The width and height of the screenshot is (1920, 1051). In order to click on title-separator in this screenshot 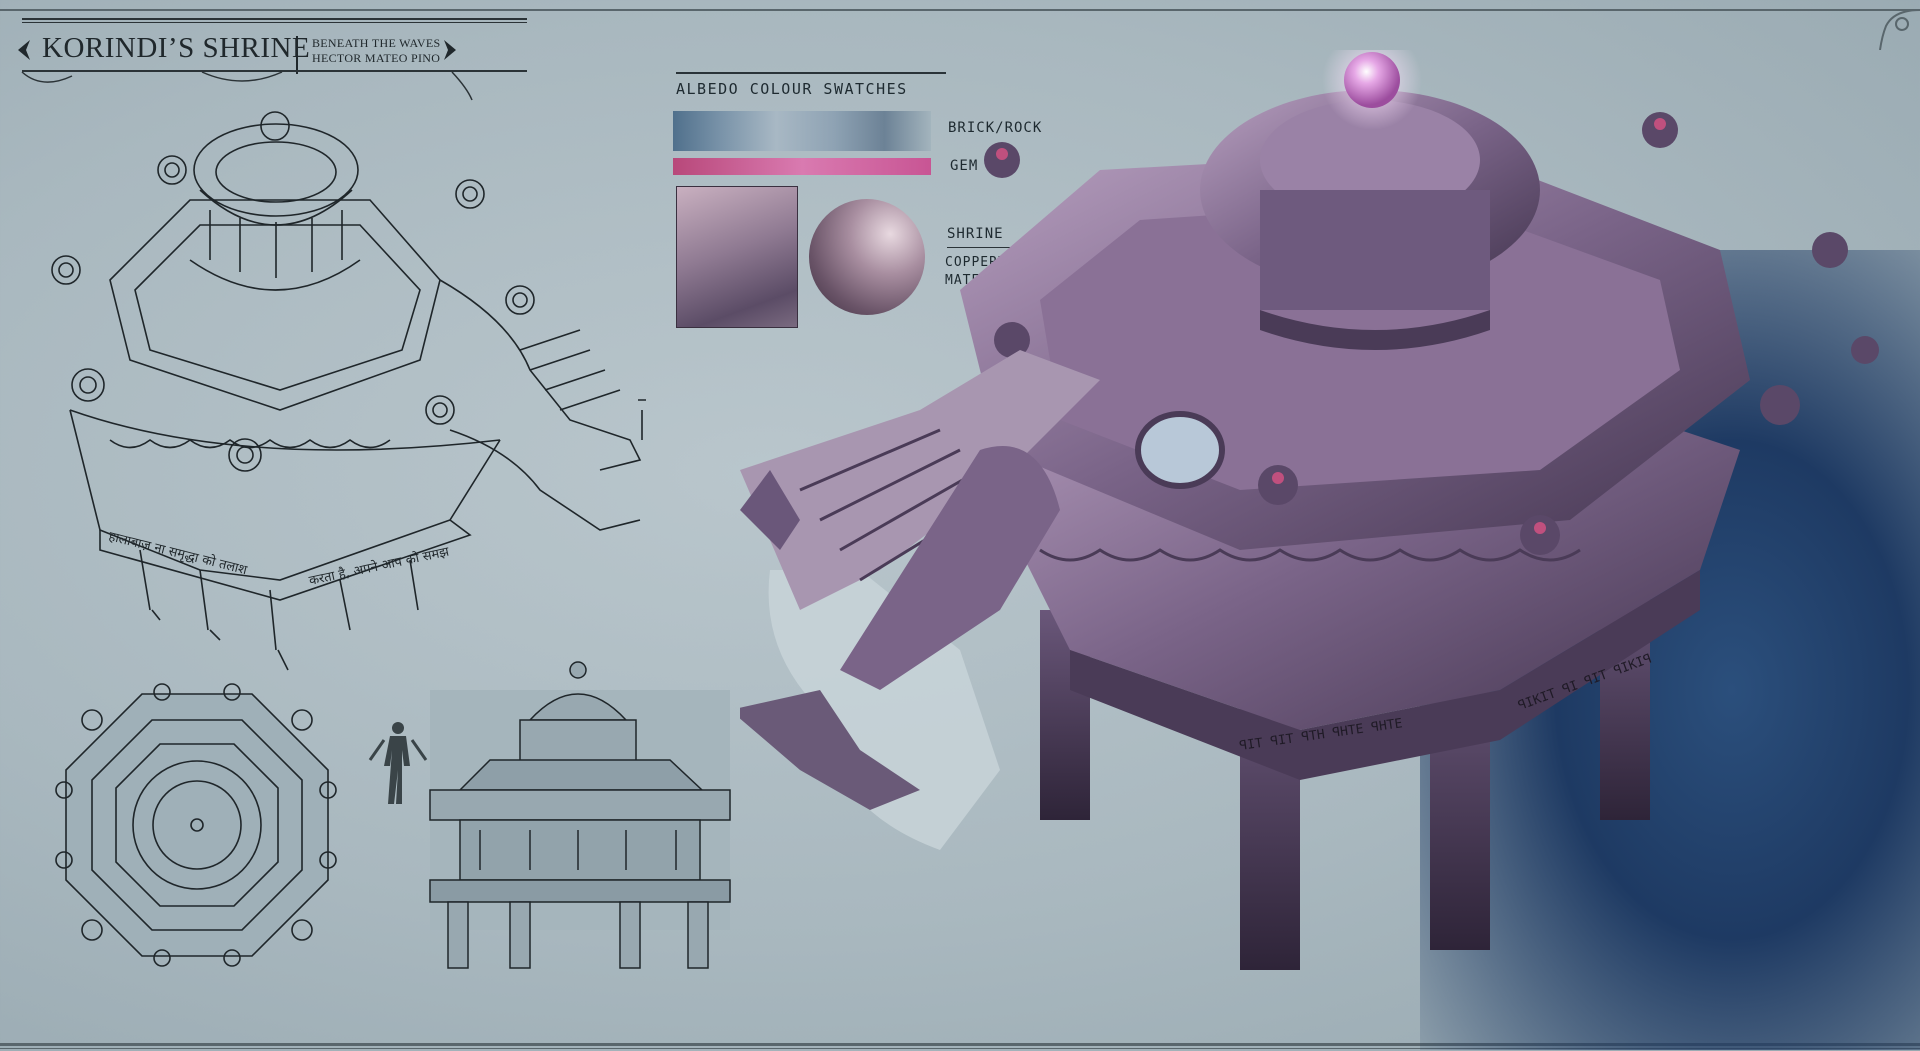, I will do `click(297, 55)`.